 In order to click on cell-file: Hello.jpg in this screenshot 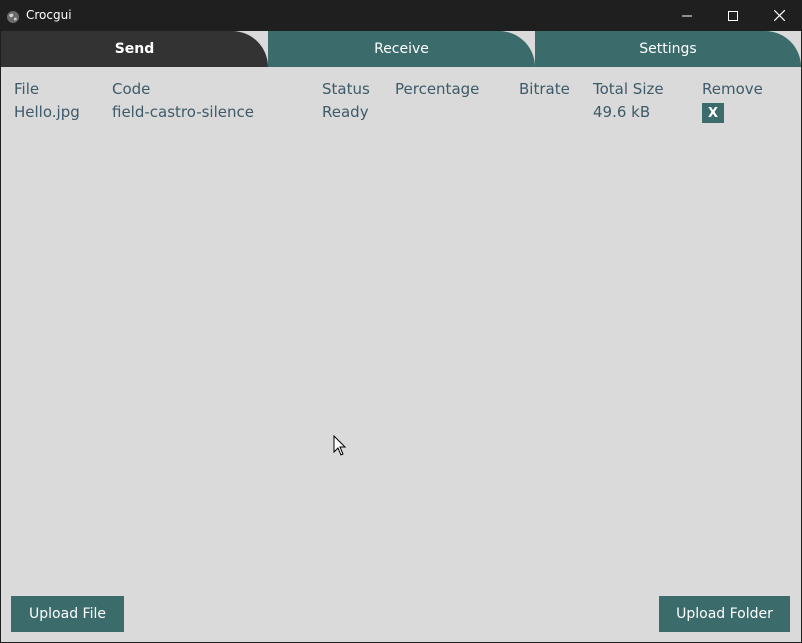, I will do `click(47, 112)`.